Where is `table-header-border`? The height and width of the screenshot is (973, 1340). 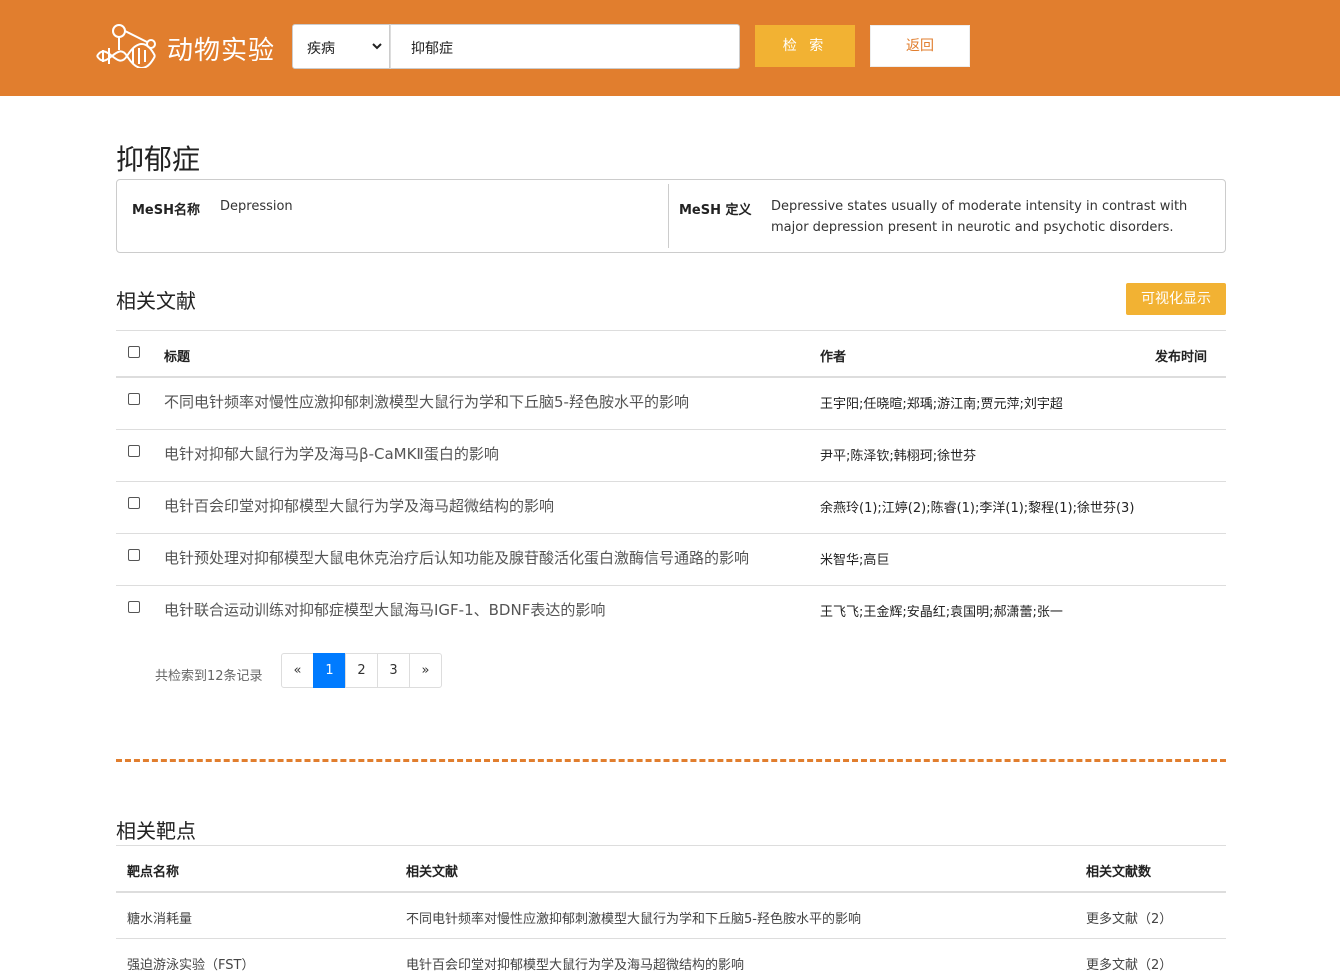
table-header-border is located at coordinates (671, 377).